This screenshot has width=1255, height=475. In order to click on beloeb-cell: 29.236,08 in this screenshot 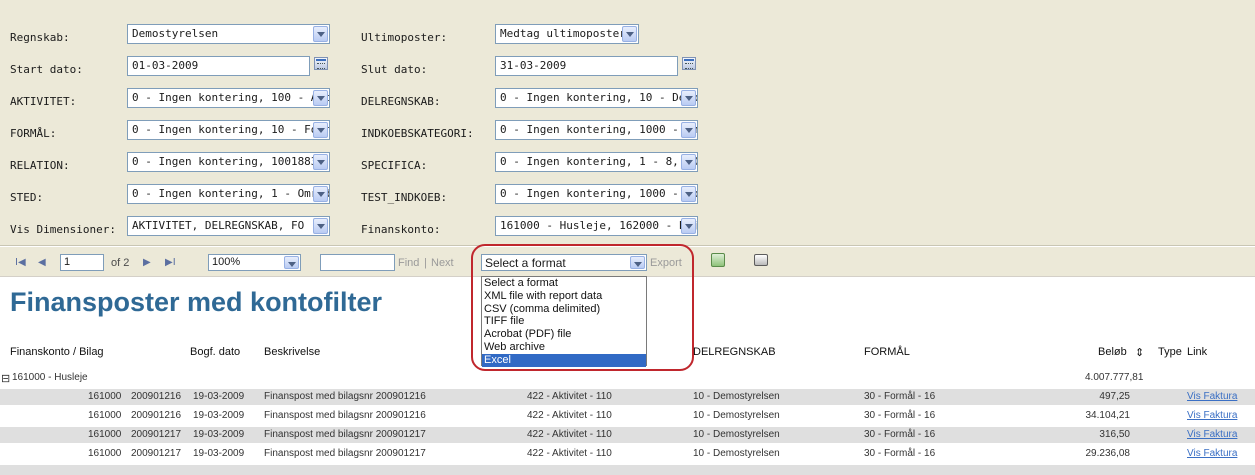, I will do `click(1108, 453)`.